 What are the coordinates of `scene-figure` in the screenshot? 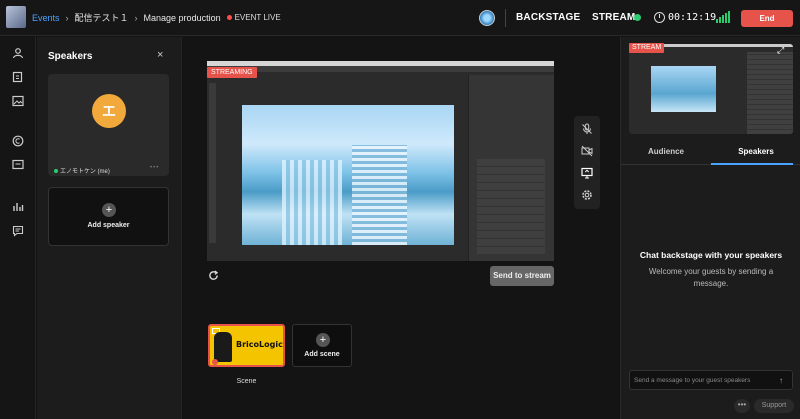 It's located at (223, 347).